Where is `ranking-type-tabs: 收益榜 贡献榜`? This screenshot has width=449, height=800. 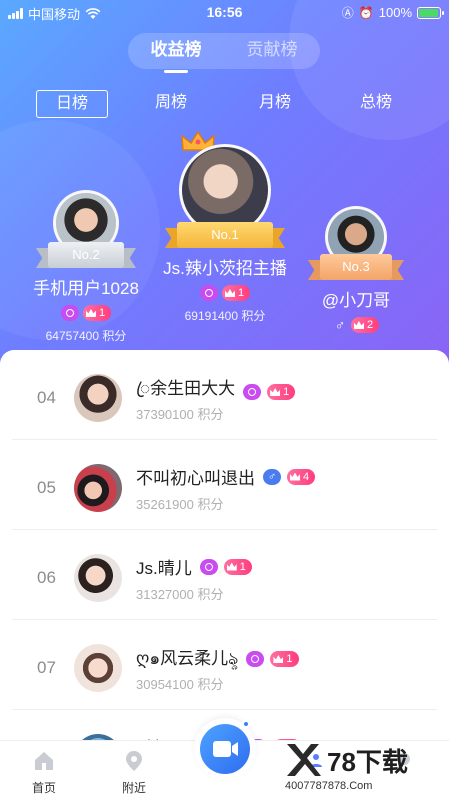
ranking-type-tabs: 收益榜 贡献榜 is located at coordinates (224, 53).